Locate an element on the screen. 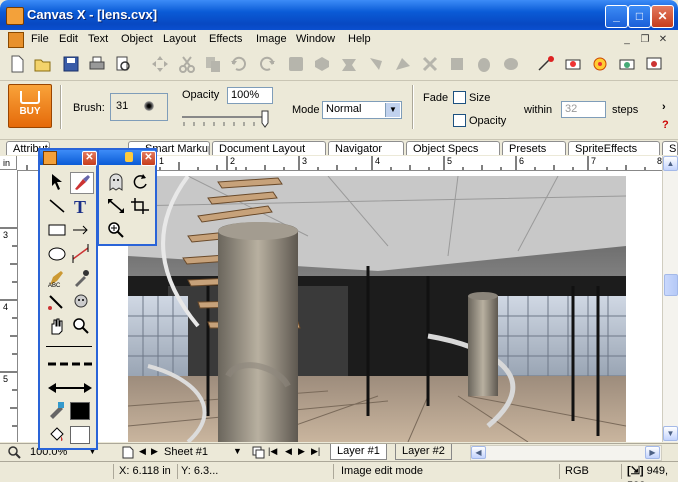 This screenshot has width=678, height=482. buy-button: BUY is located at coordinates (30, 106).